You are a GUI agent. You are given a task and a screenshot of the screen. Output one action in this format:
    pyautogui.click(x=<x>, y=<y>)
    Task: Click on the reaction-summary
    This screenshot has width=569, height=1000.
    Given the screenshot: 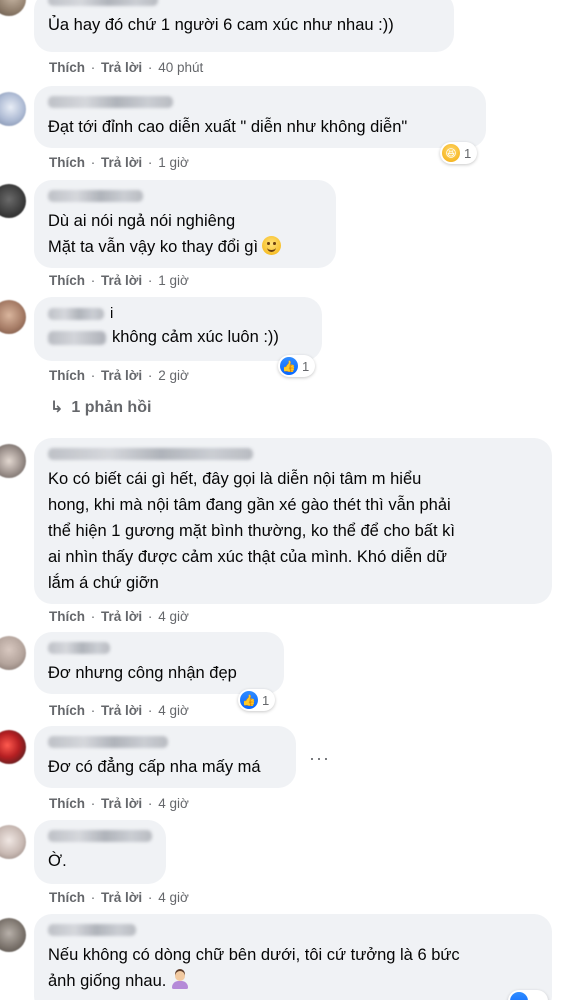 What is the action you would take?
    pyautogui.click(x=528, y=995)
    